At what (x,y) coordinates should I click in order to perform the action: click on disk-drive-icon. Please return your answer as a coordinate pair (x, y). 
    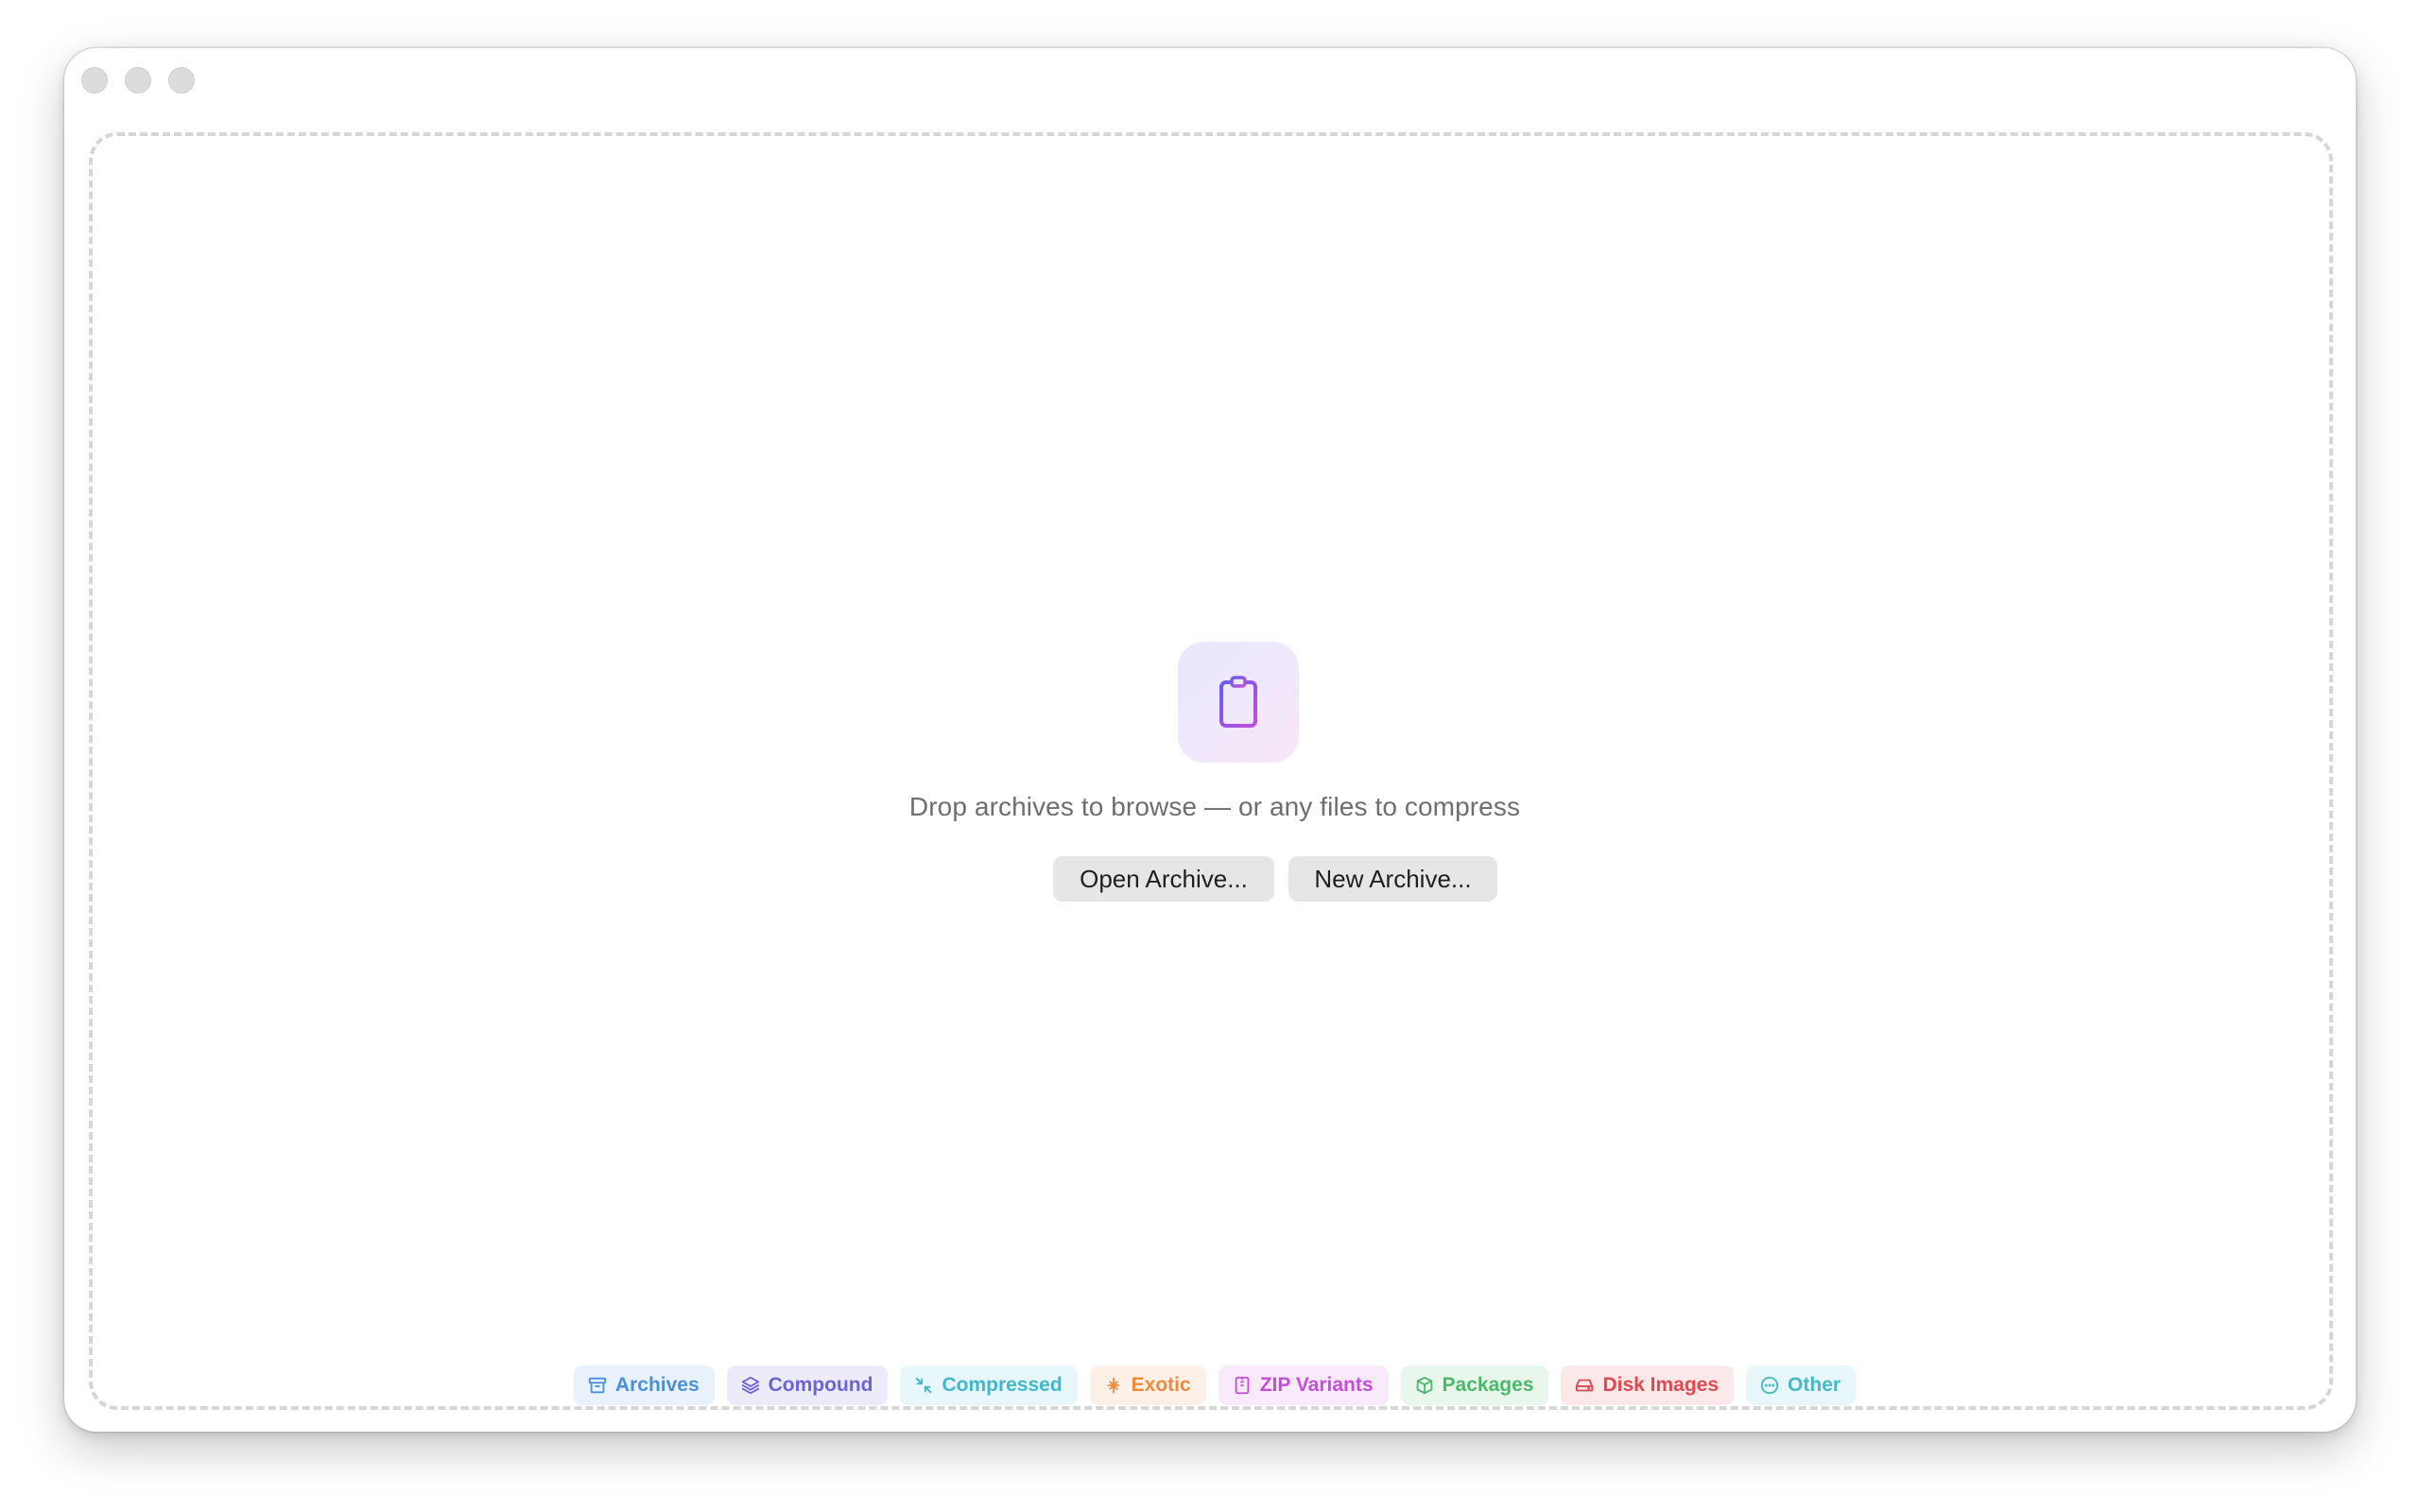
    Looking at the image, I should click on (1585, 1385).